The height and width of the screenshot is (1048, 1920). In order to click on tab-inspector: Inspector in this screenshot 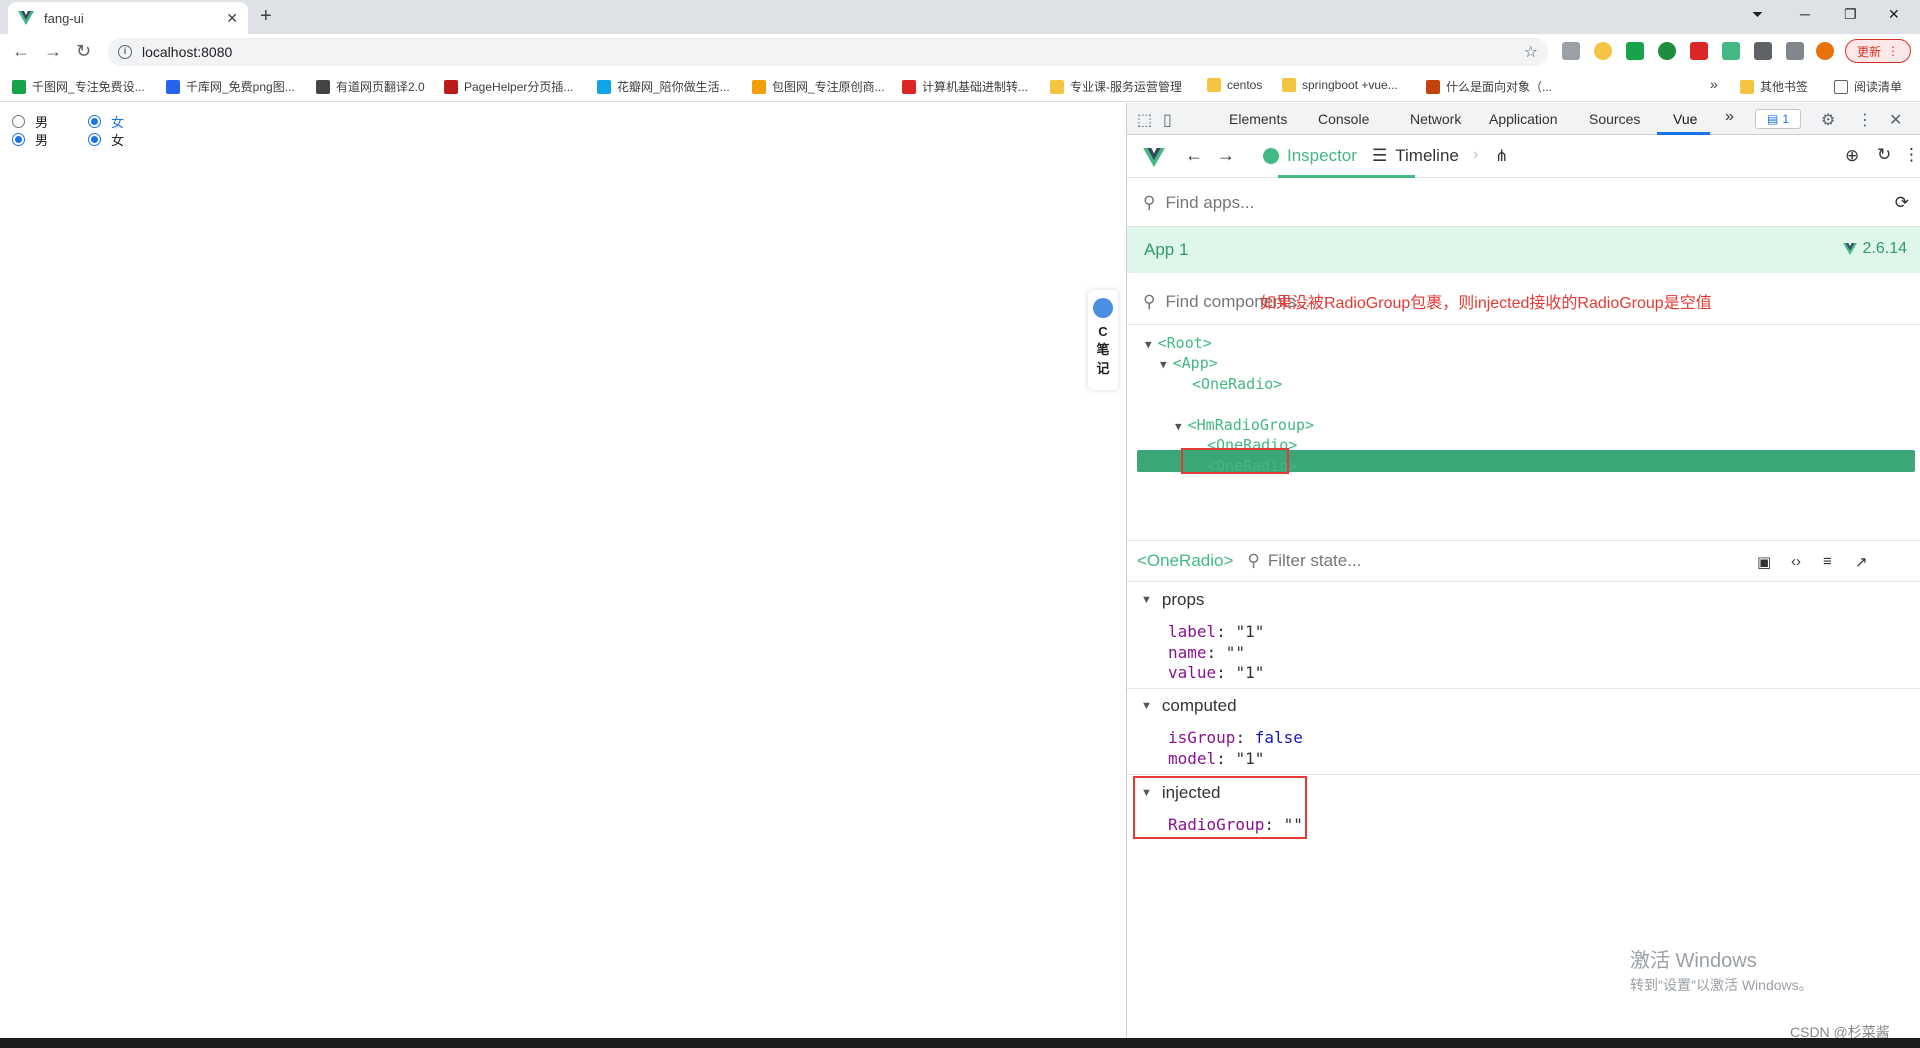, I will do `click(1310, 156)`.